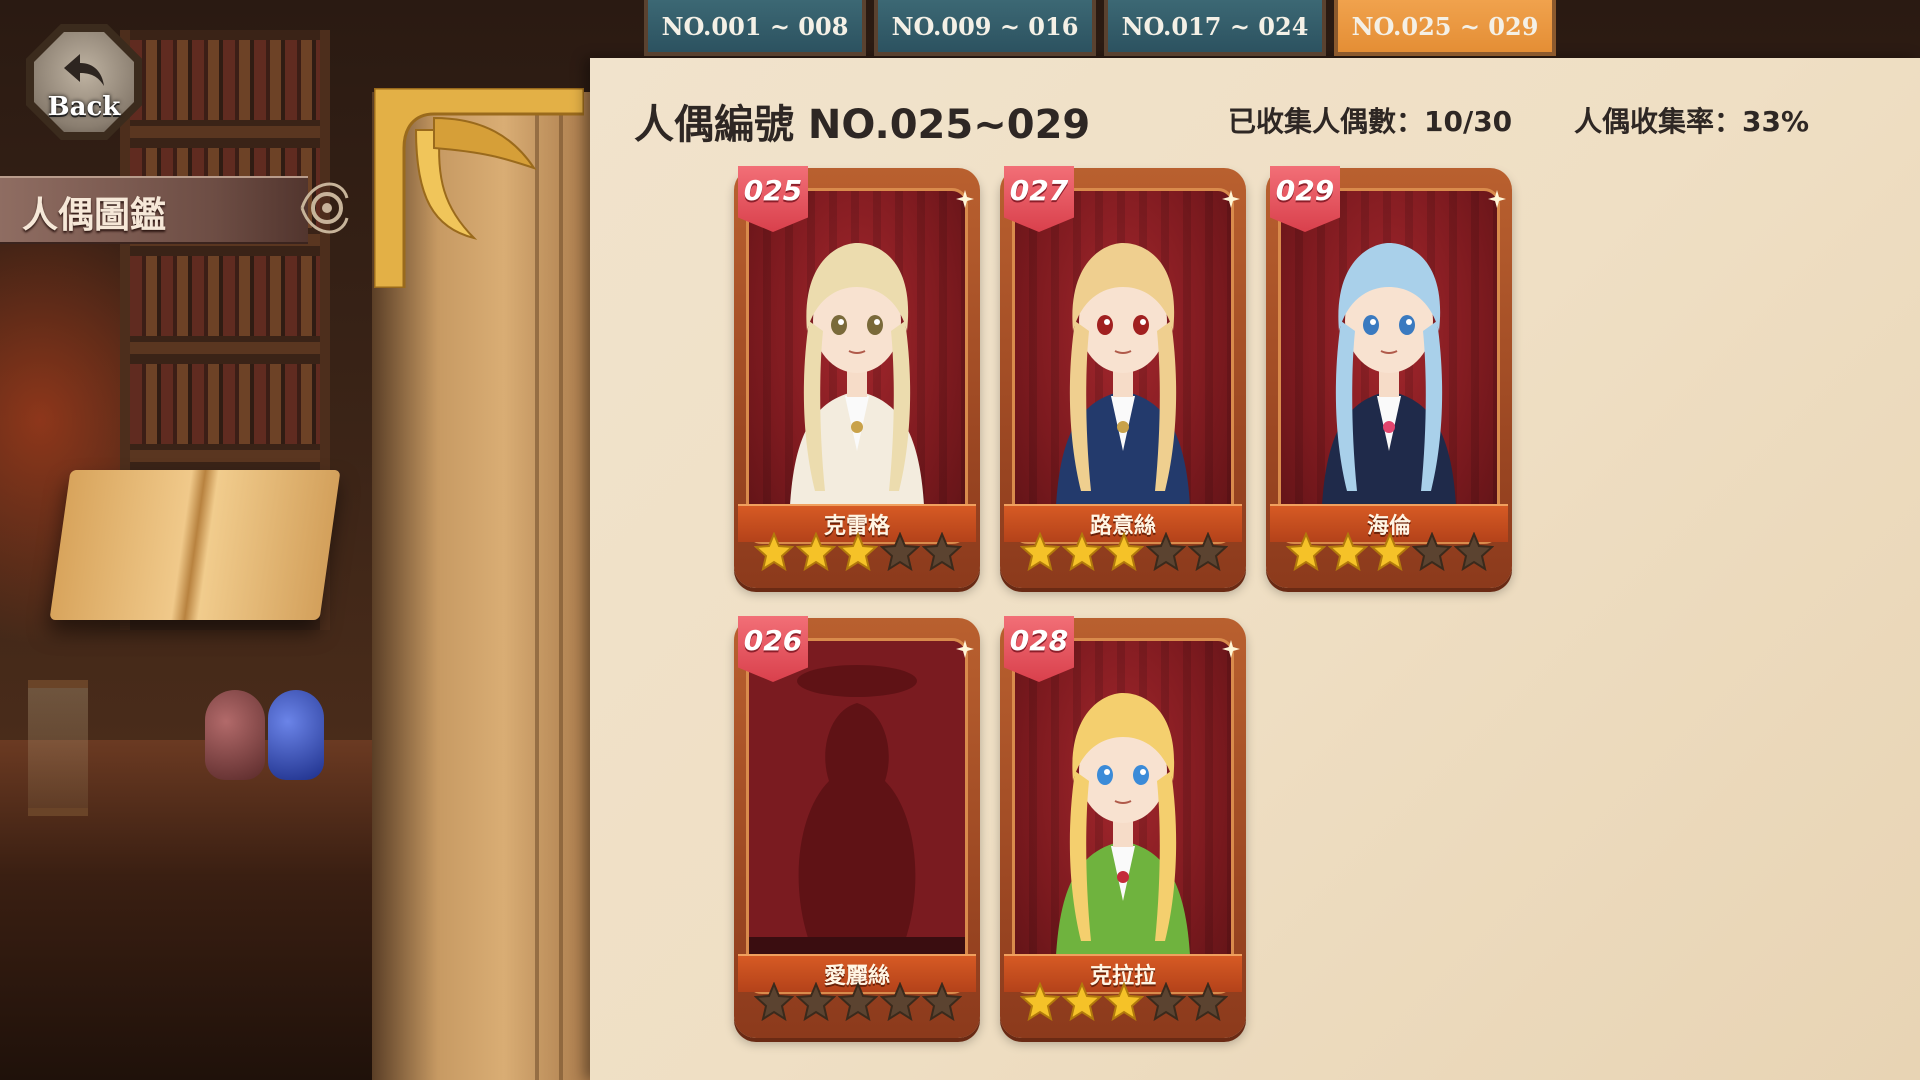  What do you see at coordinates (985, 28) in the screenshot?
I see `tab-009-016: NO.009 ~ 016` at bounding box center [985, 28].